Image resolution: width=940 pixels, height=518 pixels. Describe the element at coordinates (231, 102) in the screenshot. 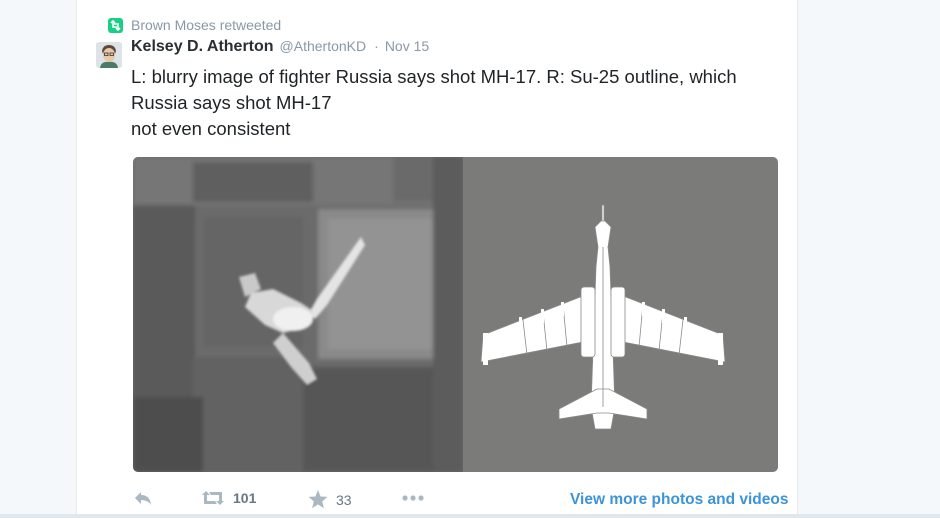

I see `tweet-text-line: Russia says shot MH-17` at that location.